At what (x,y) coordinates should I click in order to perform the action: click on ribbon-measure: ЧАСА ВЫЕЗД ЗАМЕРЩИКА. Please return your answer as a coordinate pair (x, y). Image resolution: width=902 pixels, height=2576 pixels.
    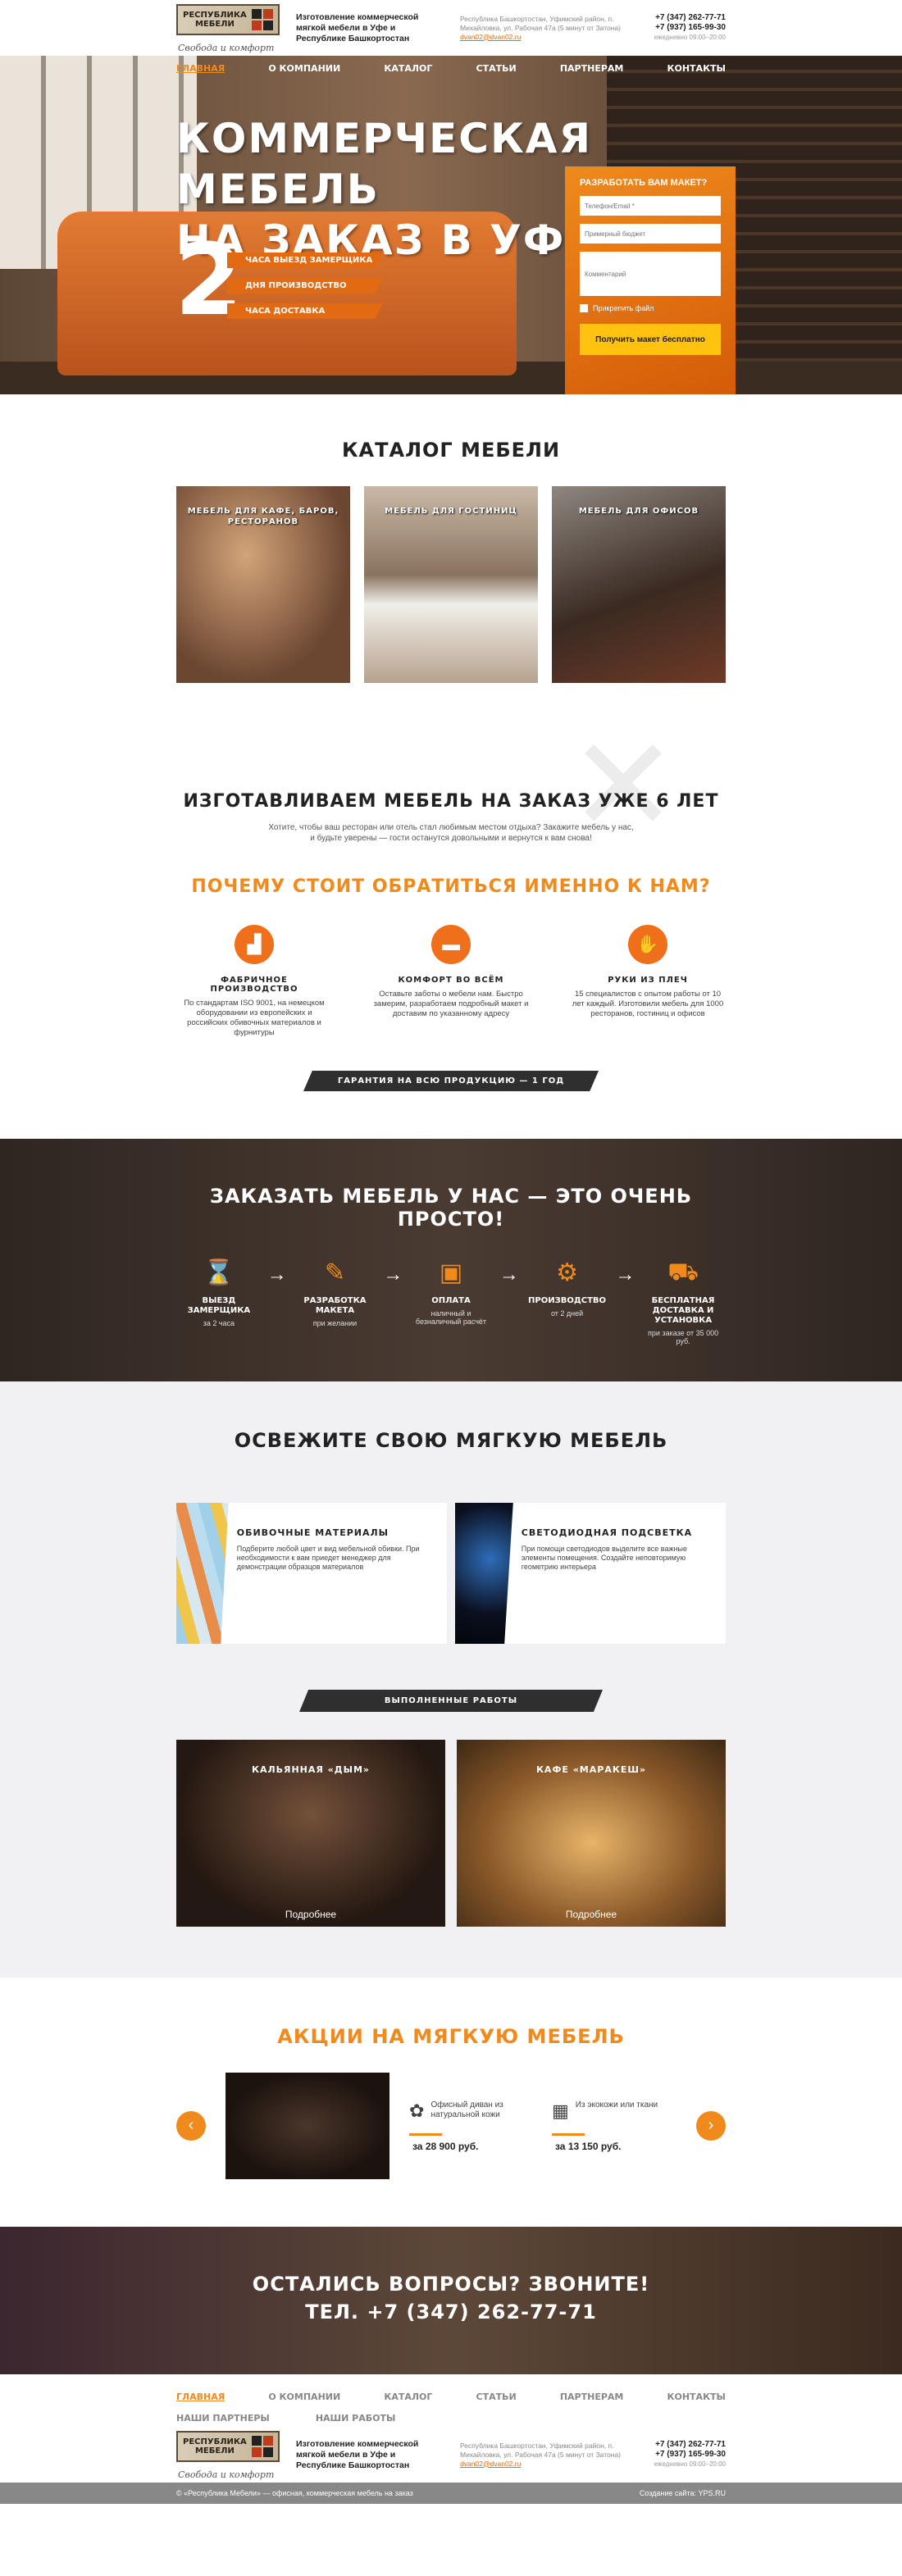
    Looking at the image, I should click on (305, 260).